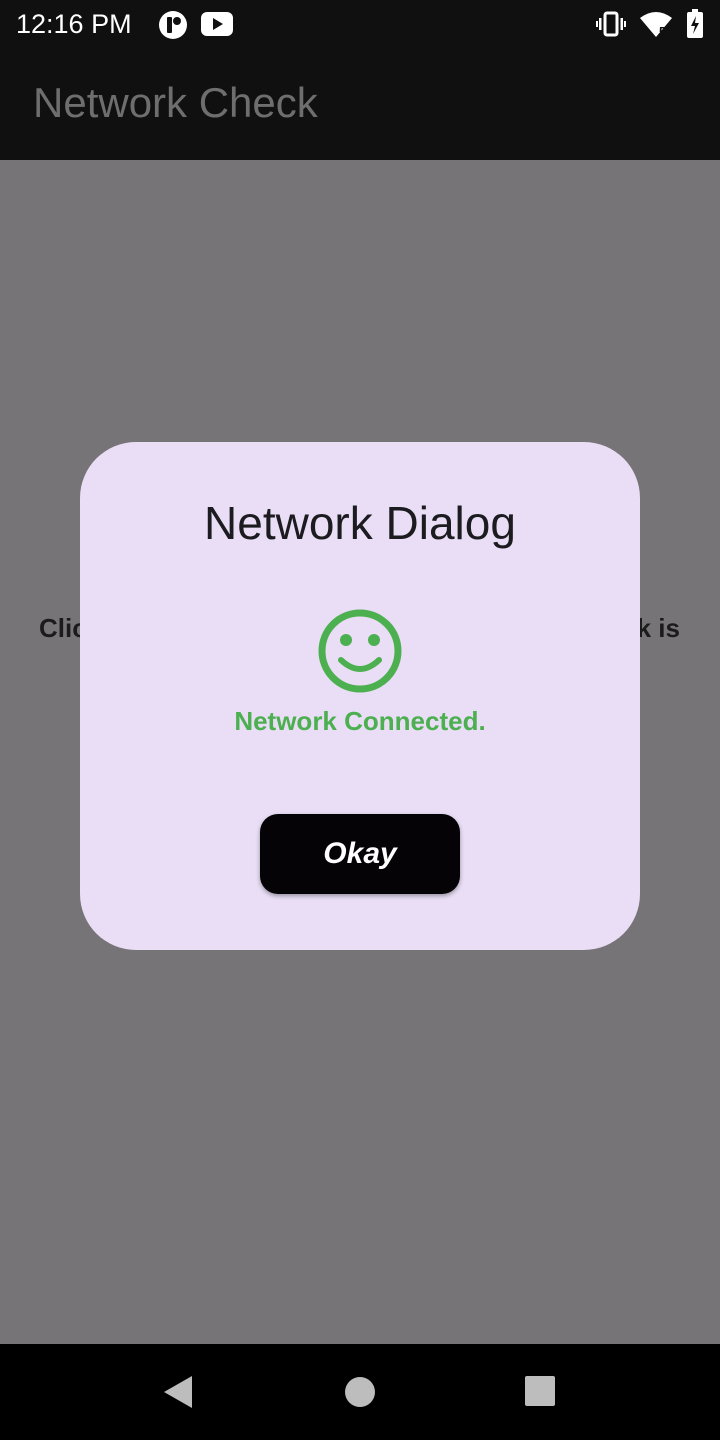  What do you see at coordinates (74, 24) in the screenshot?
I see `status-time: 12:16 PM` at bounding box center [74, 24].